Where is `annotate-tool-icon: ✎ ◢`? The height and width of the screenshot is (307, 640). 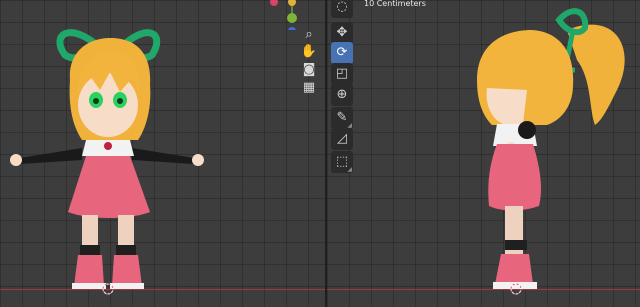 annotate-tool-icon: ✎ ◢ is located at coordinates (342, 118).